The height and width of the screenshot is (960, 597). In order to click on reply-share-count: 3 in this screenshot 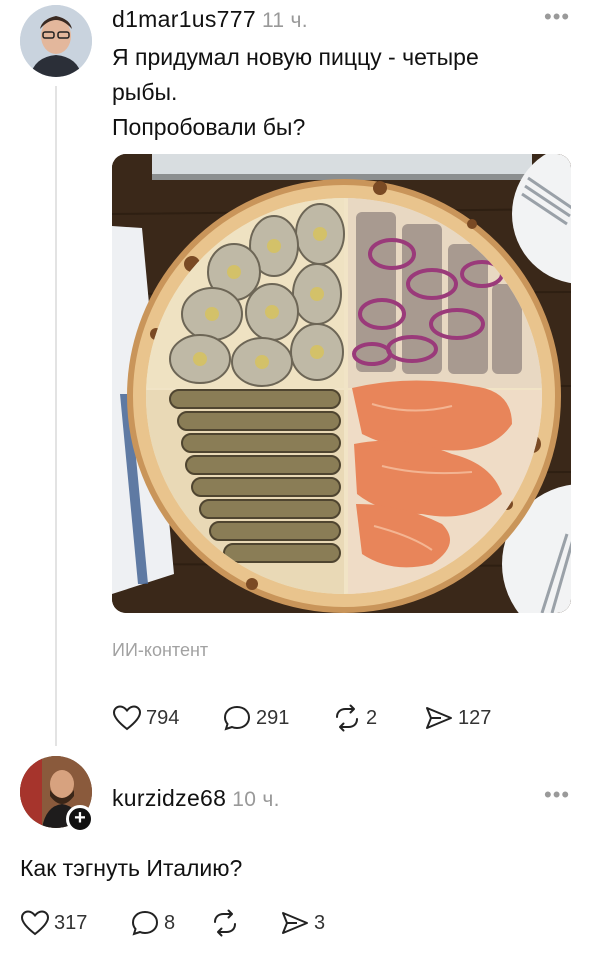, I will do `click(320, 922)`.